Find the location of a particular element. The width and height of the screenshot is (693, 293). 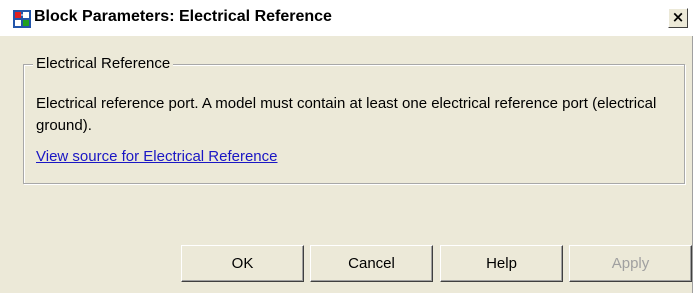

close-button: × is located at coordinates (678, 18).